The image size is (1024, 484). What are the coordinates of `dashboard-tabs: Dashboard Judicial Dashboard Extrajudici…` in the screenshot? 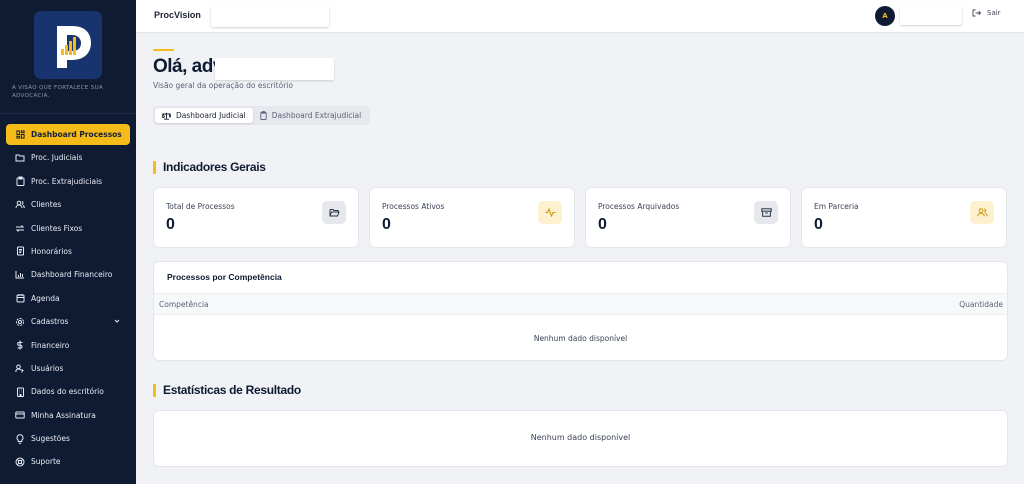 It's located at (262, 115).